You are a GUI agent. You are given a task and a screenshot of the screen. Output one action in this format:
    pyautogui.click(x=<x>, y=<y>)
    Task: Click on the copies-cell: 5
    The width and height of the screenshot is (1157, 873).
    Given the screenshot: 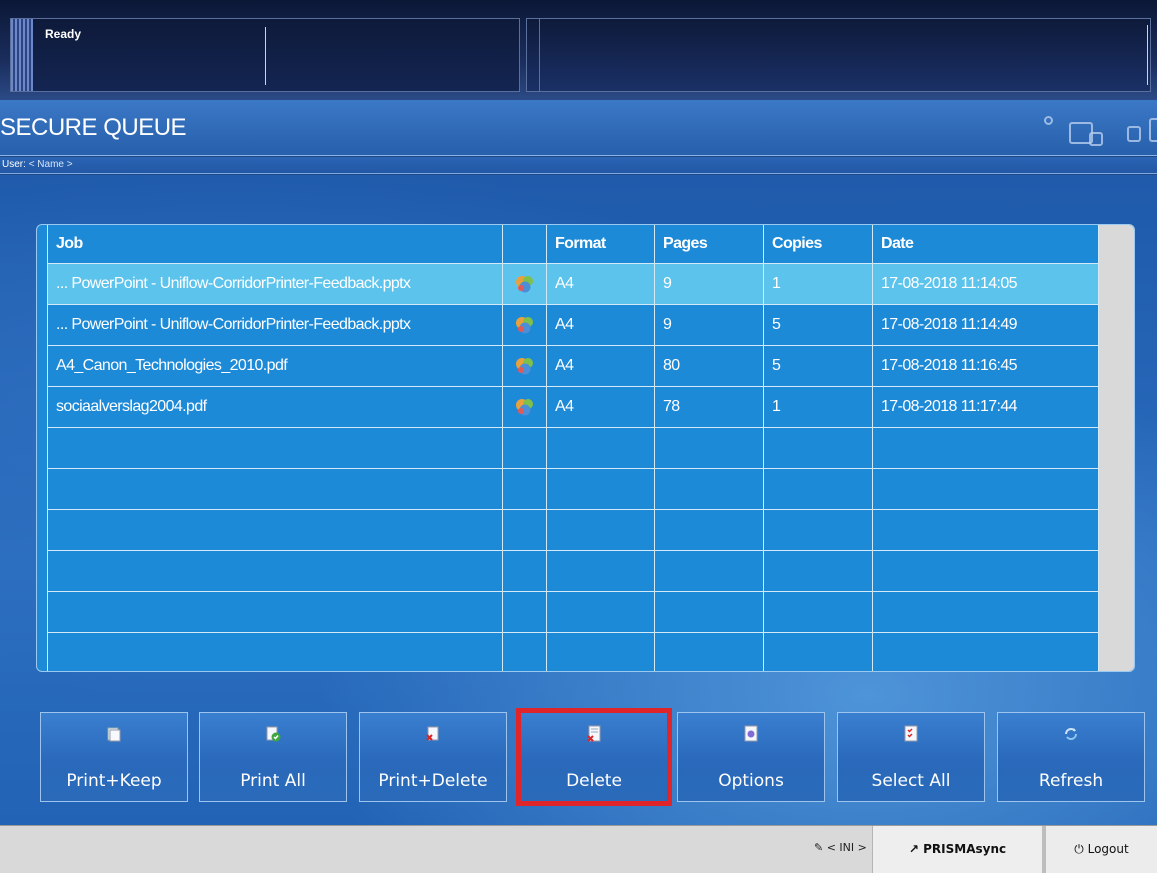 What is the action you would take?
    pyautogui.click(x=818, y=324)
    